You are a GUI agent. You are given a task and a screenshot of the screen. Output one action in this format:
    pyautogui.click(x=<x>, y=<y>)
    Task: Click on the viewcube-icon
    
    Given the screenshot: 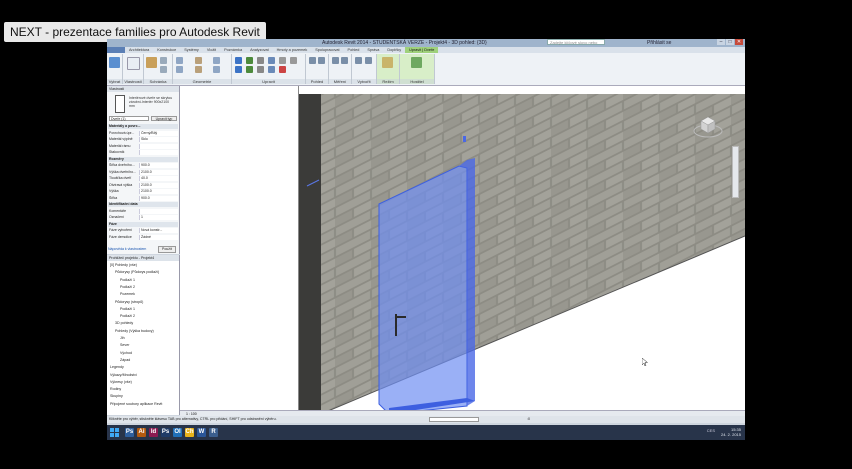 What is the action you would take?
    pyautogui.click(x=708, y=126)
    